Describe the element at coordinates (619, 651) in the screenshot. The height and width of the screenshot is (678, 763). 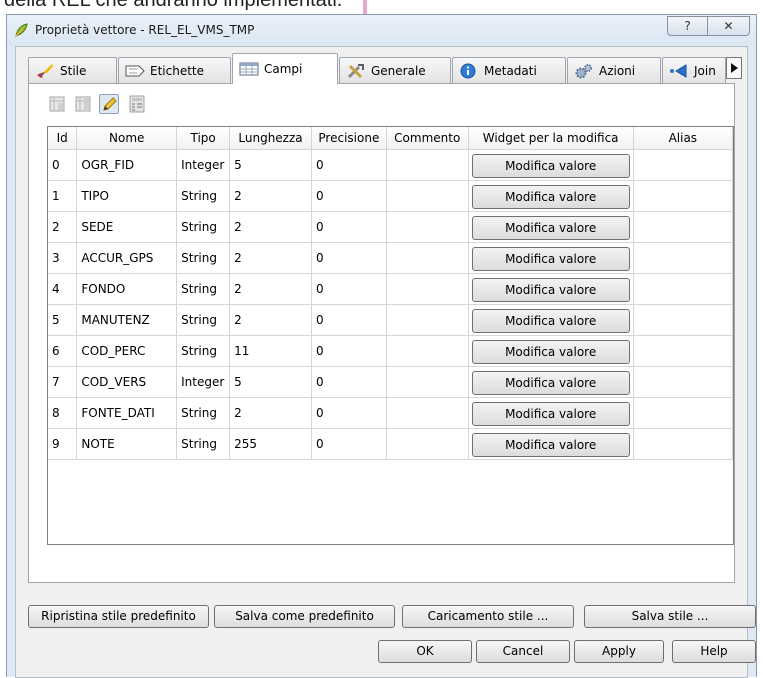
I see `apply-button: Apply` at that location.